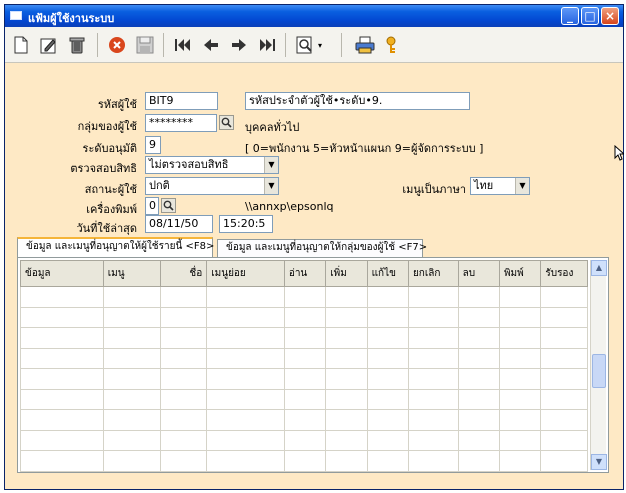 The image size is (626, 493). What do you see at coordinates (365, 45) in the screenshot?
I see `print-button` at bounding box center [365, 45].